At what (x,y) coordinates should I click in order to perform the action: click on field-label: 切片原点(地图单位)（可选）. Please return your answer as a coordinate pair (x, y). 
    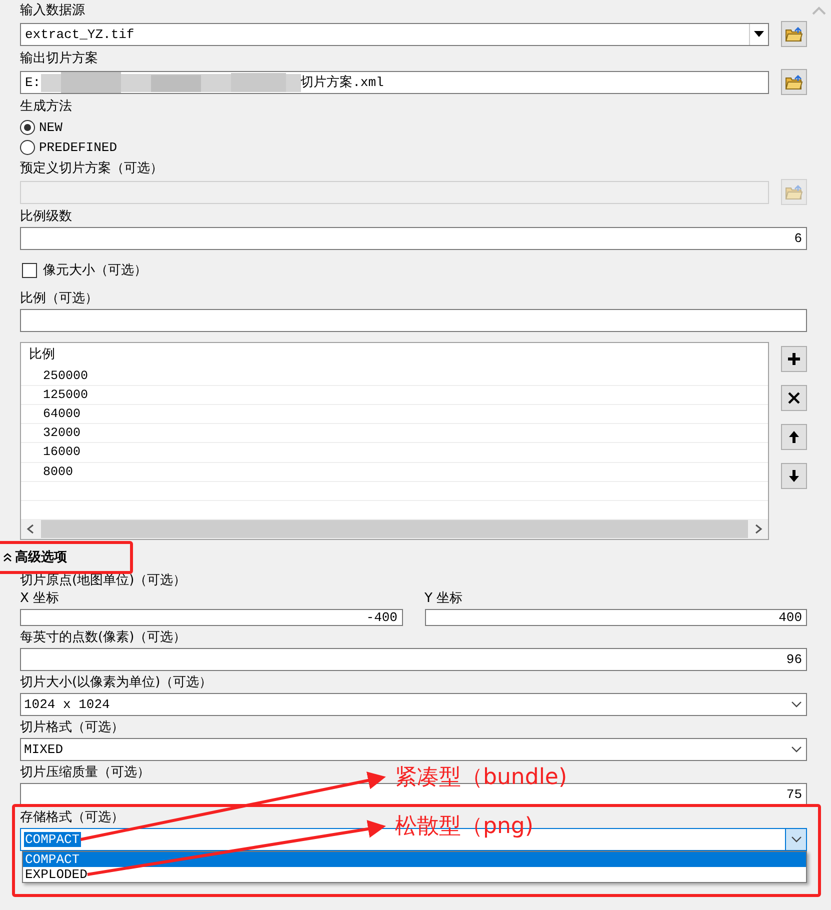
    Looking at the image, I should click on (103, 581).